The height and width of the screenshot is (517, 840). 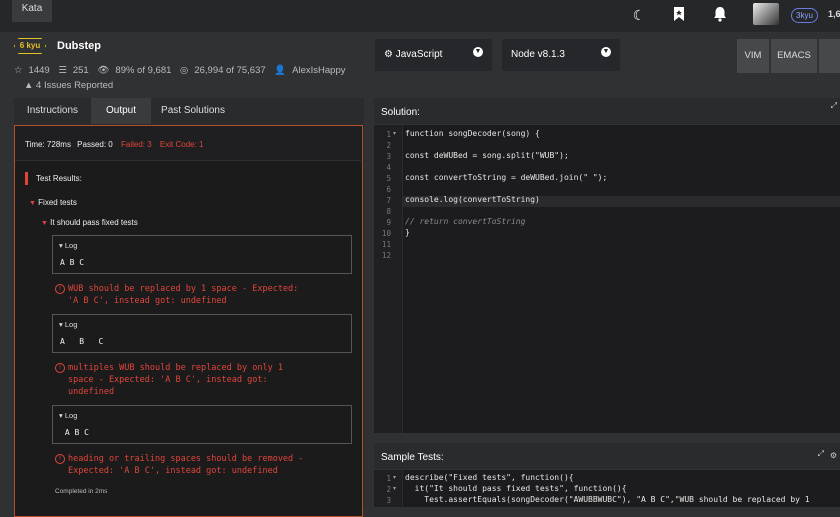 What do you see at coordinates (400, 112) in the screenshot?
I see `solution-title: Solution:` at bounding box center [400, 112].